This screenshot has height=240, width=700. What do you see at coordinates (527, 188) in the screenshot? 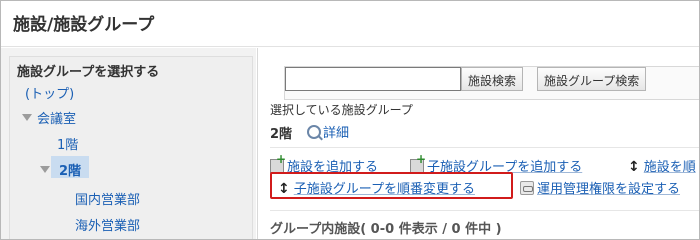
I see `permission-icon` at bounding box center [527, 188].